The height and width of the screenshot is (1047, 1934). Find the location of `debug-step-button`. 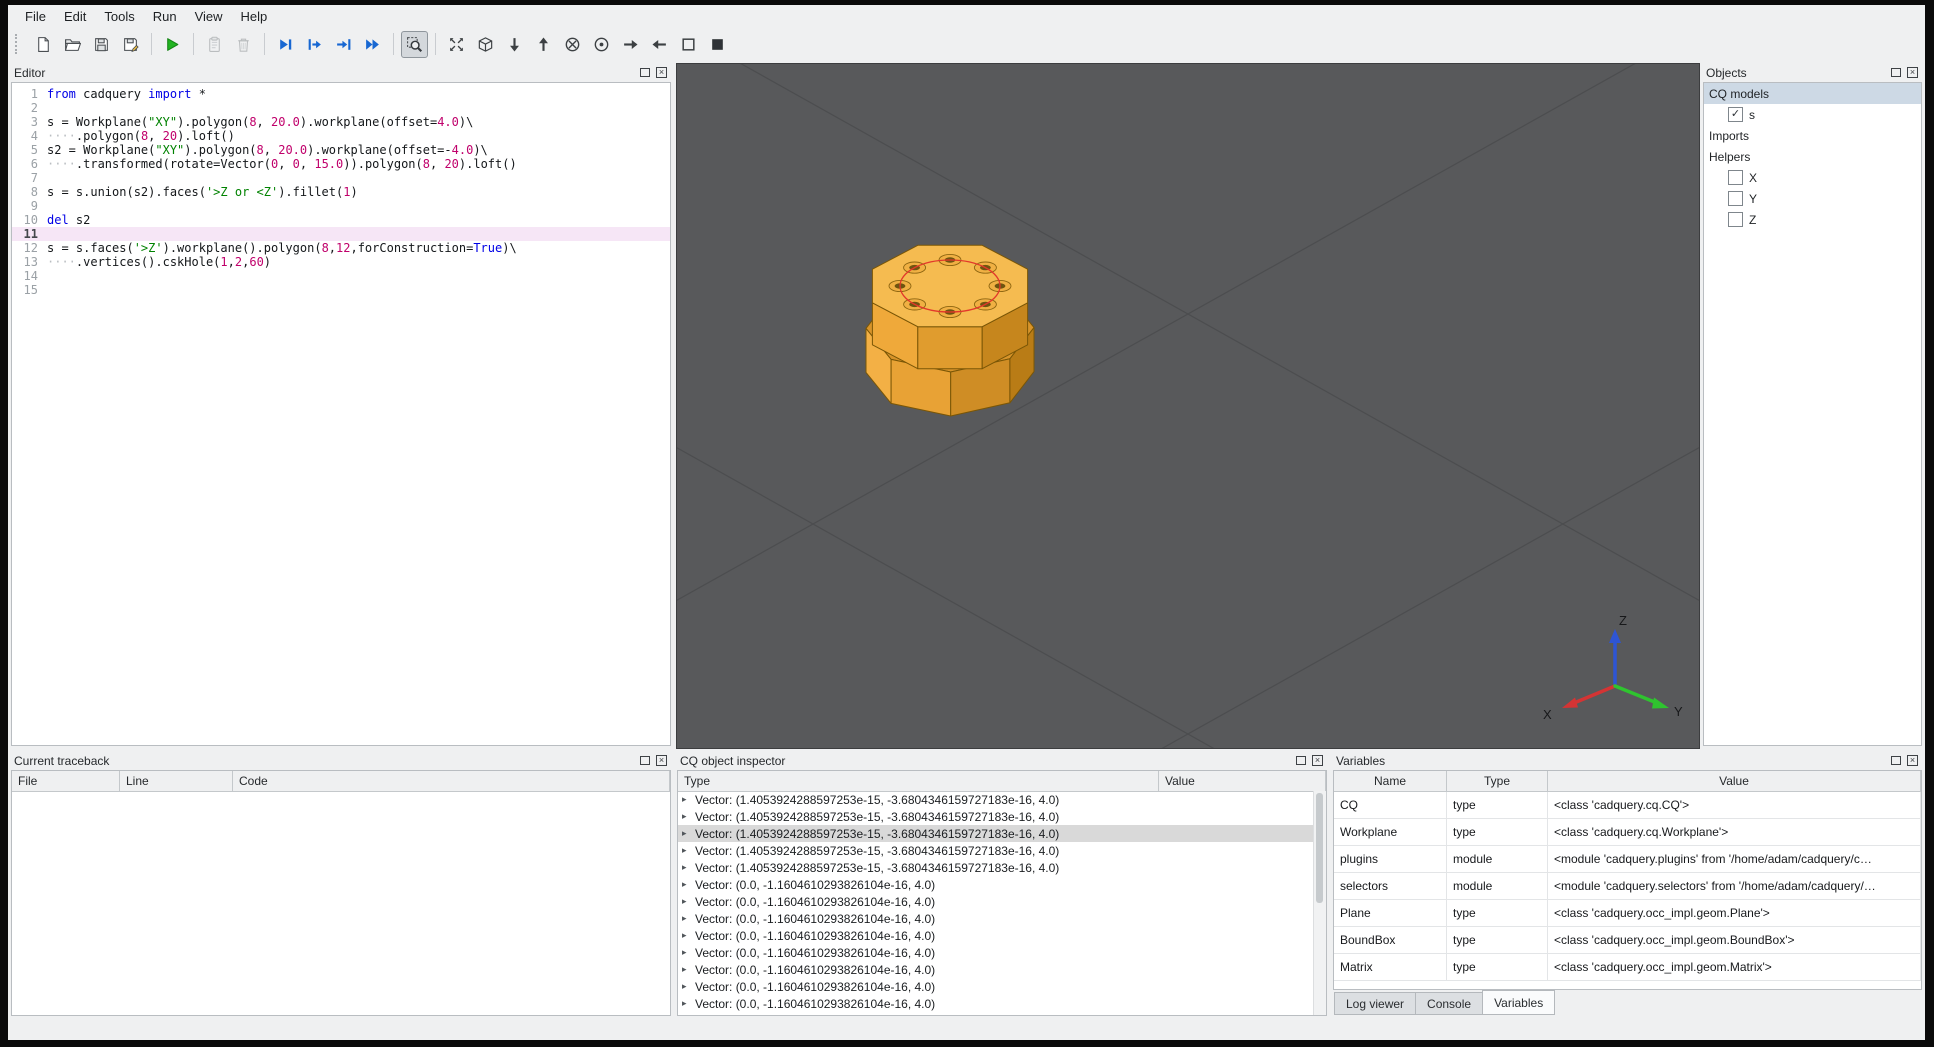

debug-step-button is located at coordinates (285, 44).